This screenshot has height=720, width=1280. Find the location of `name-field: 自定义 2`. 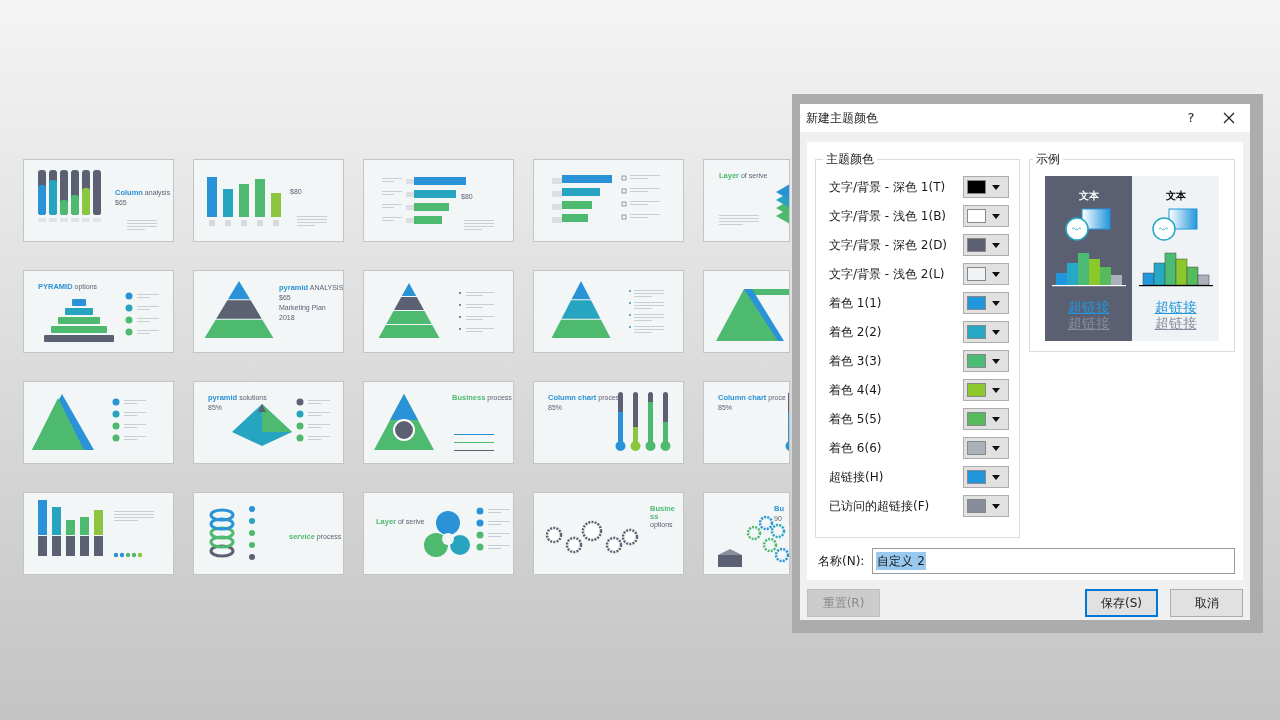

name-field: 自定义 2 is located at coordinates (1053, 561).